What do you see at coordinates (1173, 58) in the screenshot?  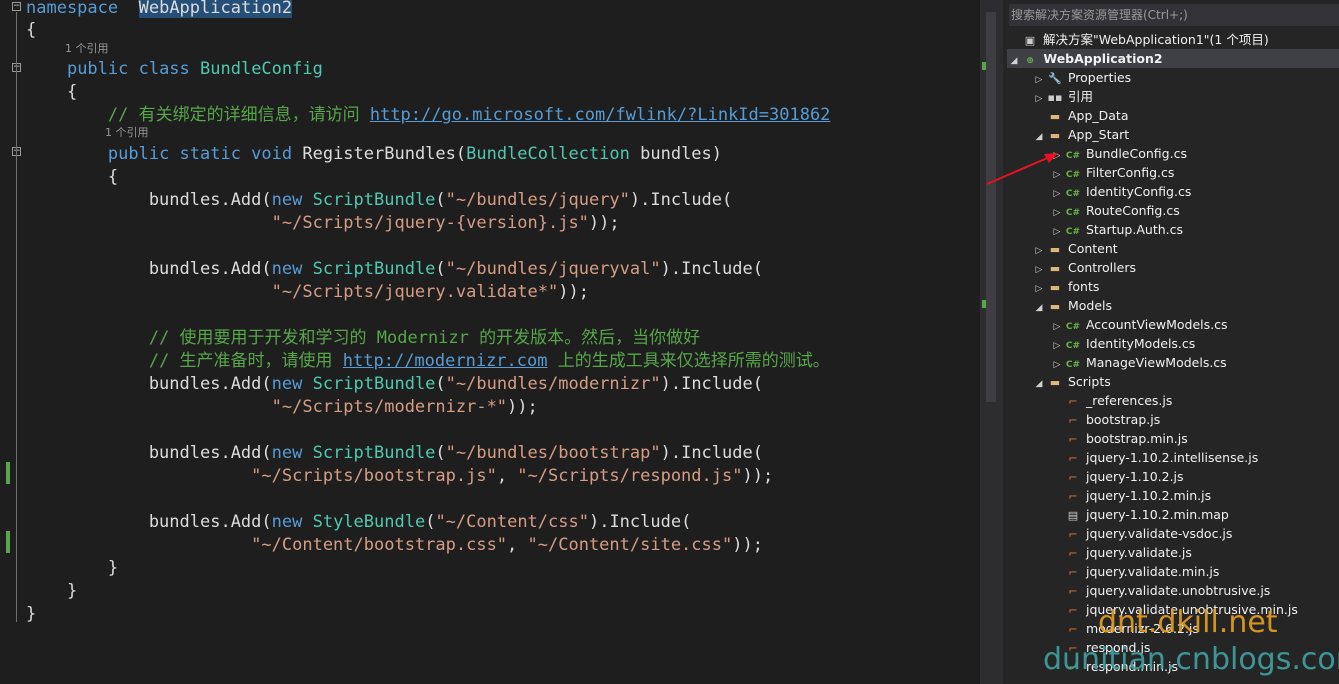 I see `tree-item: ◢ ⊕ WebApplication2` at bounding box center [1173, 58].